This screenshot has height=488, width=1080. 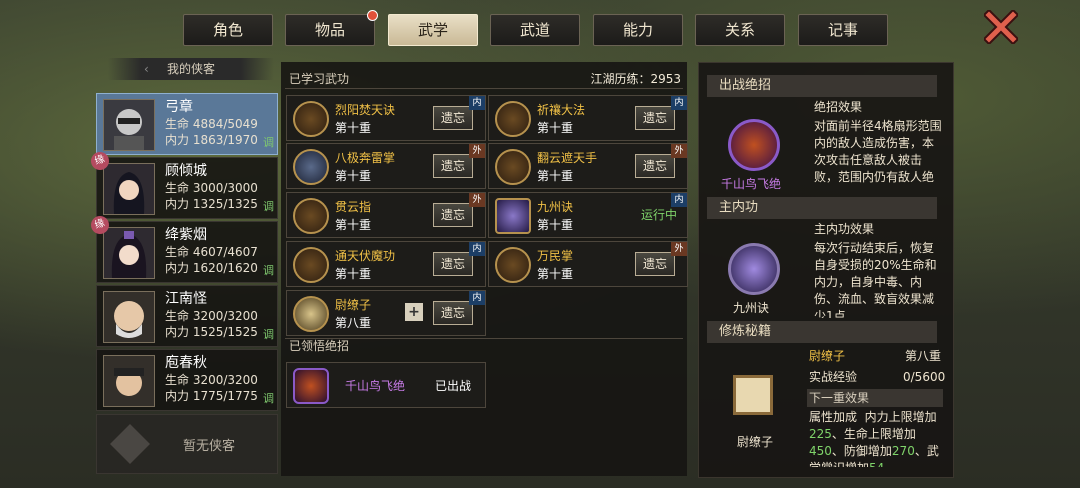 What do you see at coordinates (750, 308) in the screenshot?
I see `inner-icon-label: 九州诀` at bounding box center [750, 308].